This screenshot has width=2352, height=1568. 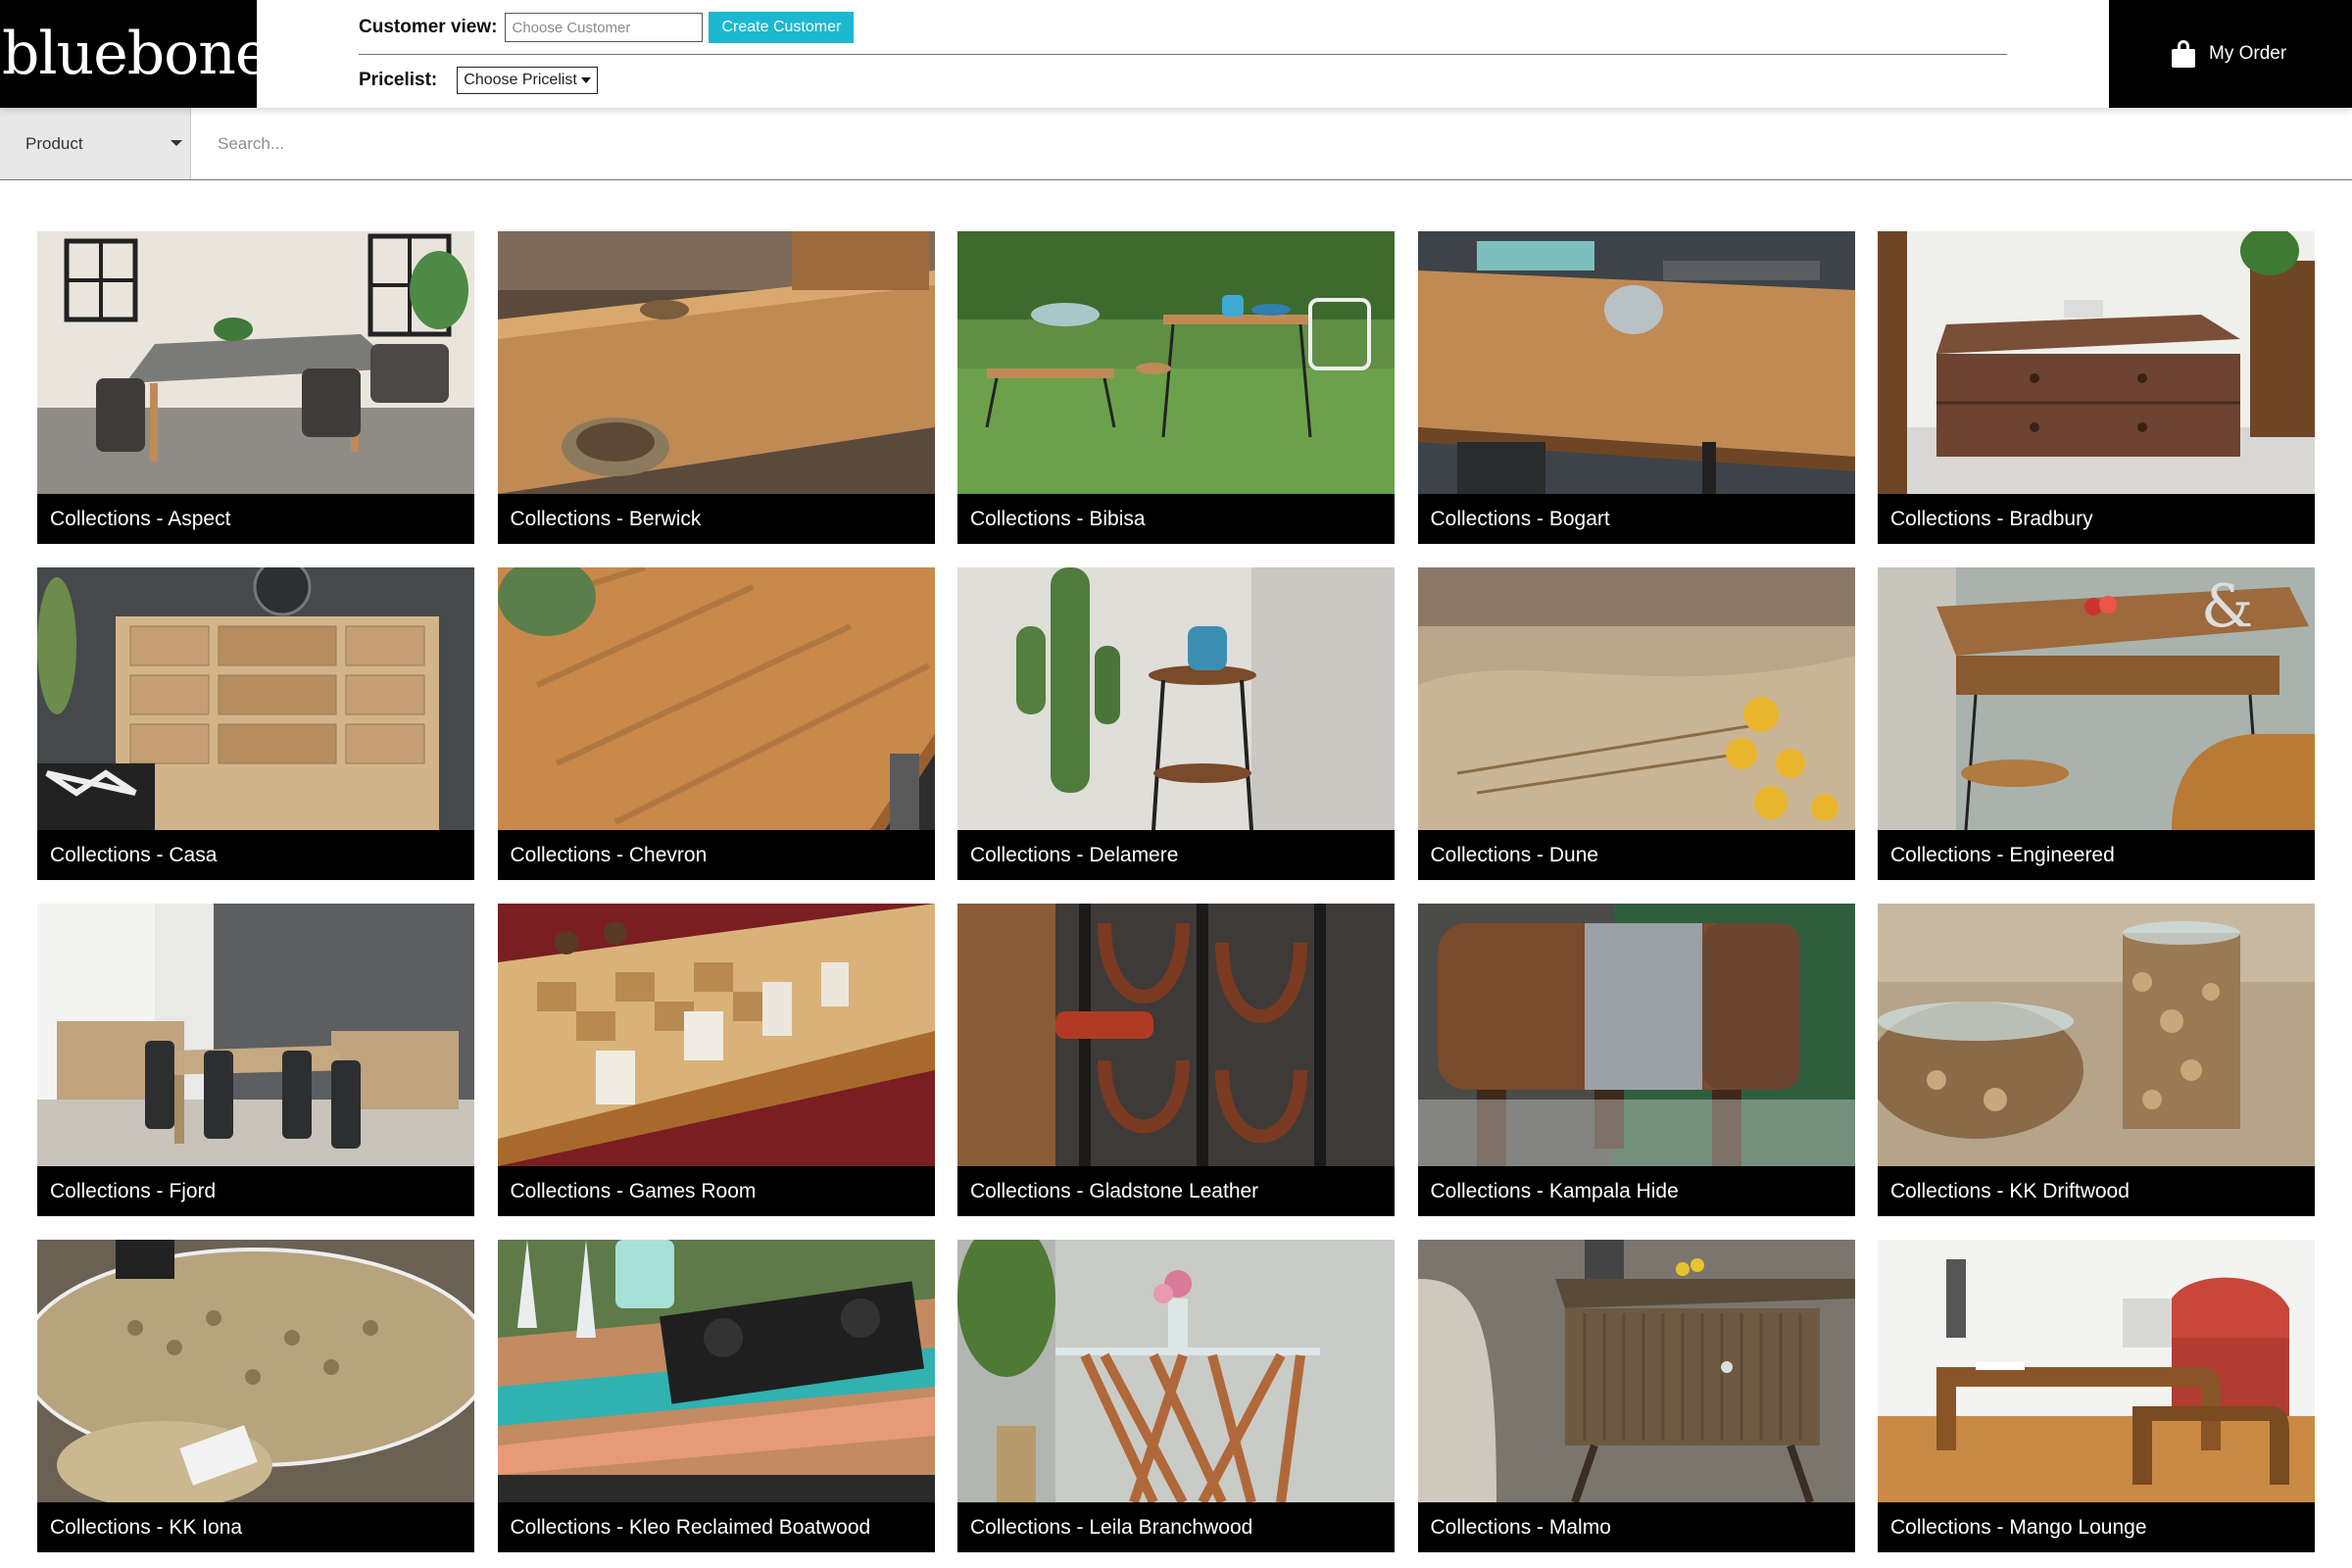 What do you see at coordinates (255, 519) in the screenshot?
I see `collection-label: Collections - Aspect` at bounding box center [255, 519].